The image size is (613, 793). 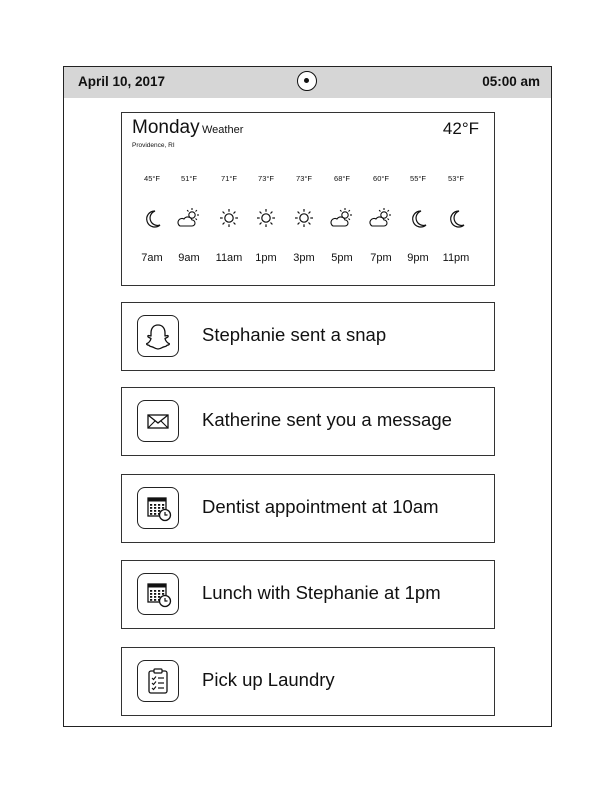 What do you see at coordinates (321, 592) in the screenshot?
I see `notification-text: Lunch with Stephanie at 1pm` at bounding box center [321, 592].